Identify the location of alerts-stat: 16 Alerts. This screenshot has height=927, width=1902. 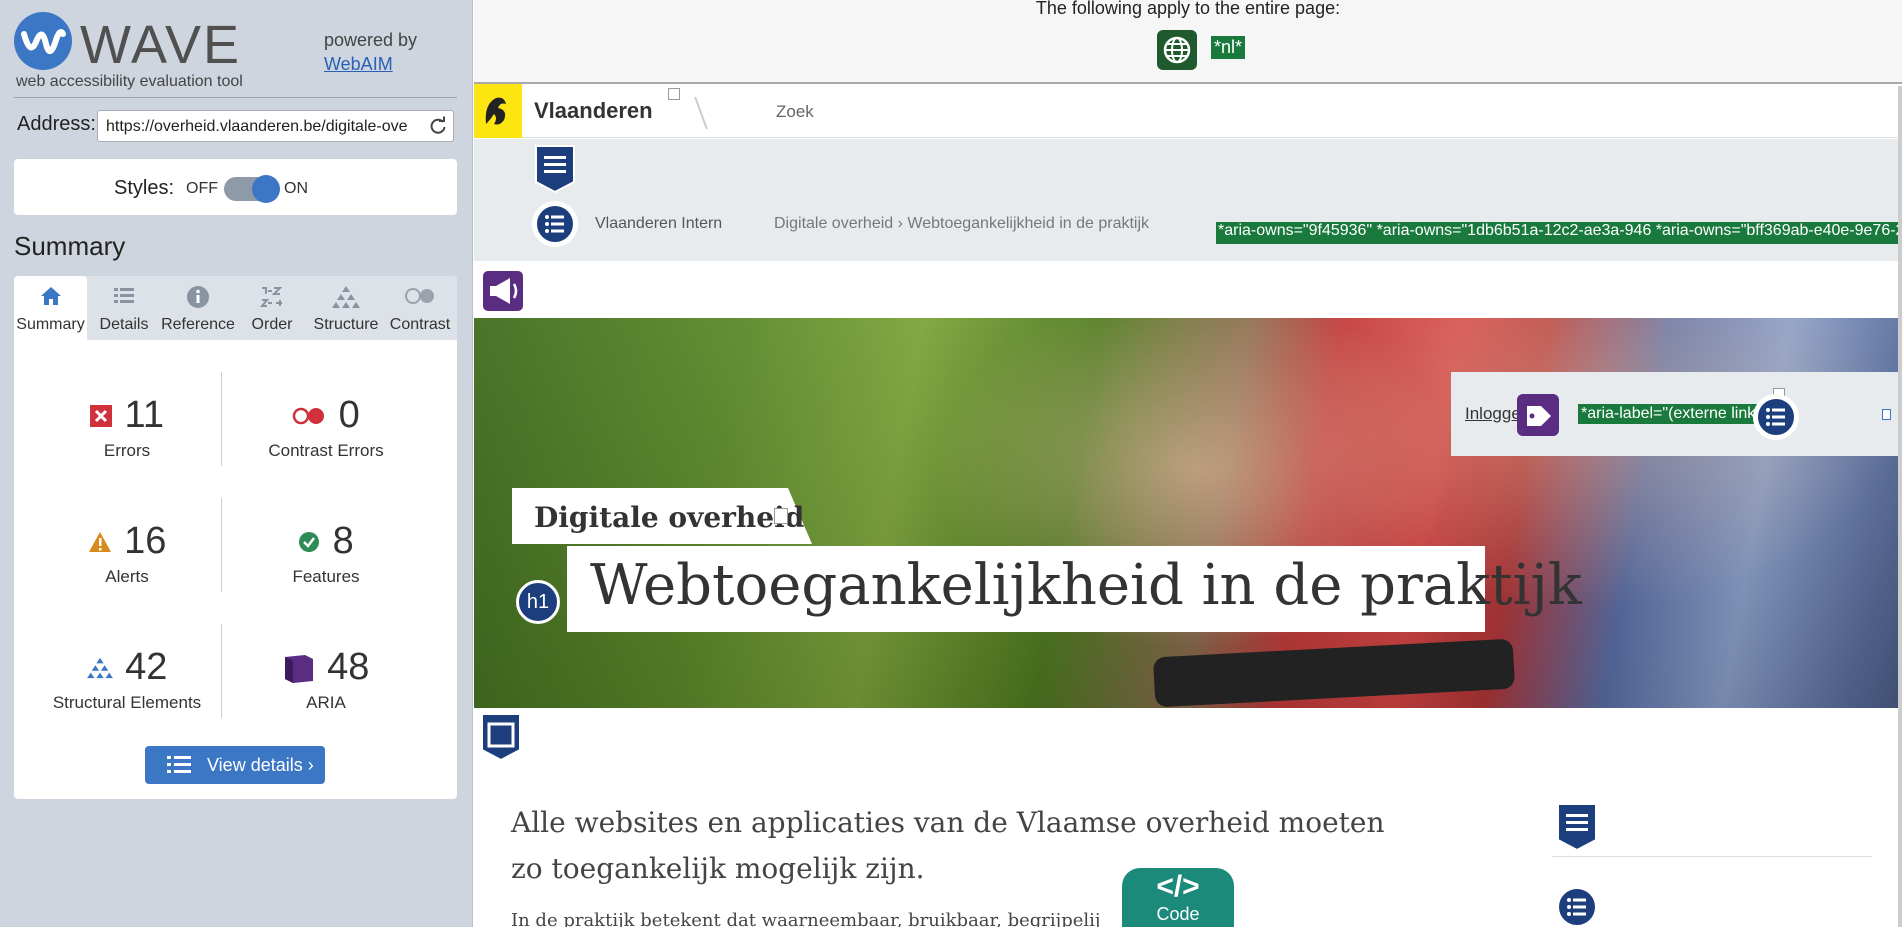
(127, 553).